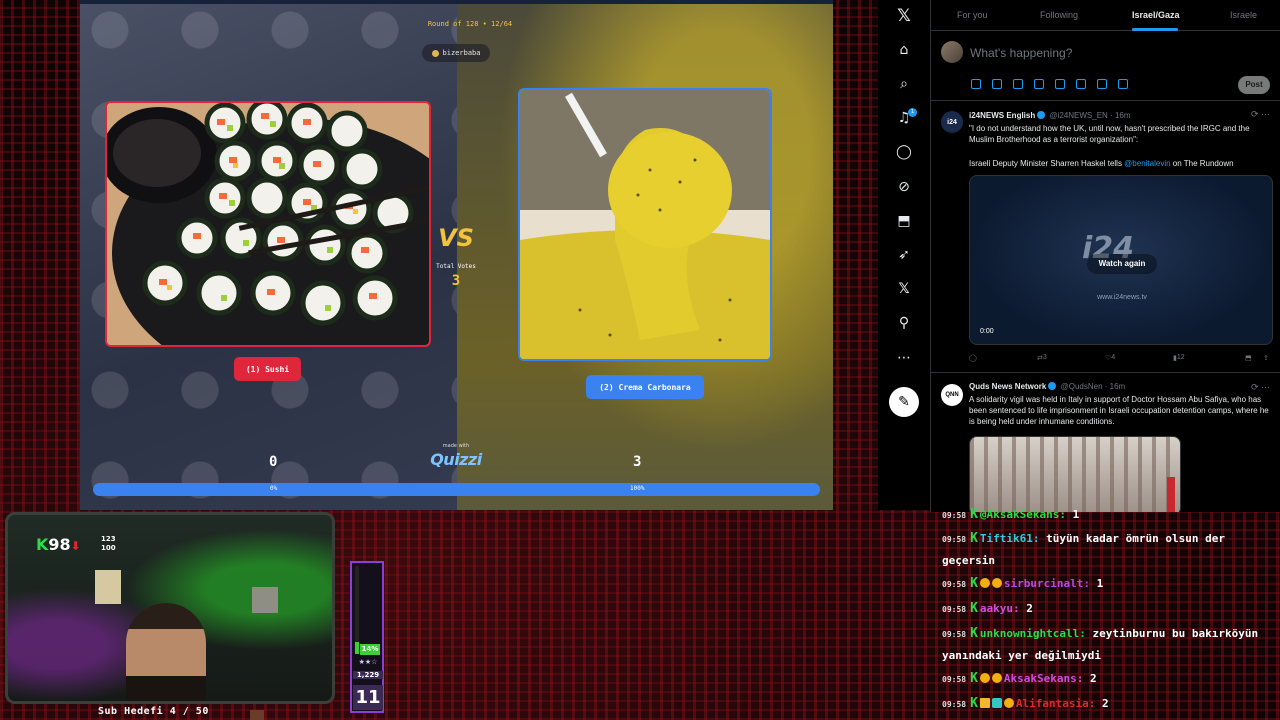 The height and width of the screenshot is (720, 1280). What do you see at coordinates (1110, 358) in the screenshot?
I see `like-icon: ♡ 4` at bounding box center [1110, 358].